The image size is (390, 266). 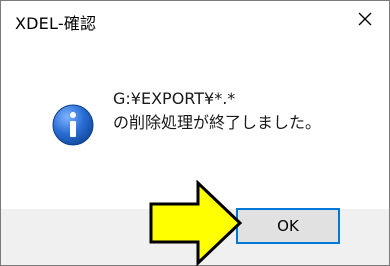 What do you see at coordinates (288, 226) in the screenshot?
I see `ok-button: OK` at bounding box center [288, 226].